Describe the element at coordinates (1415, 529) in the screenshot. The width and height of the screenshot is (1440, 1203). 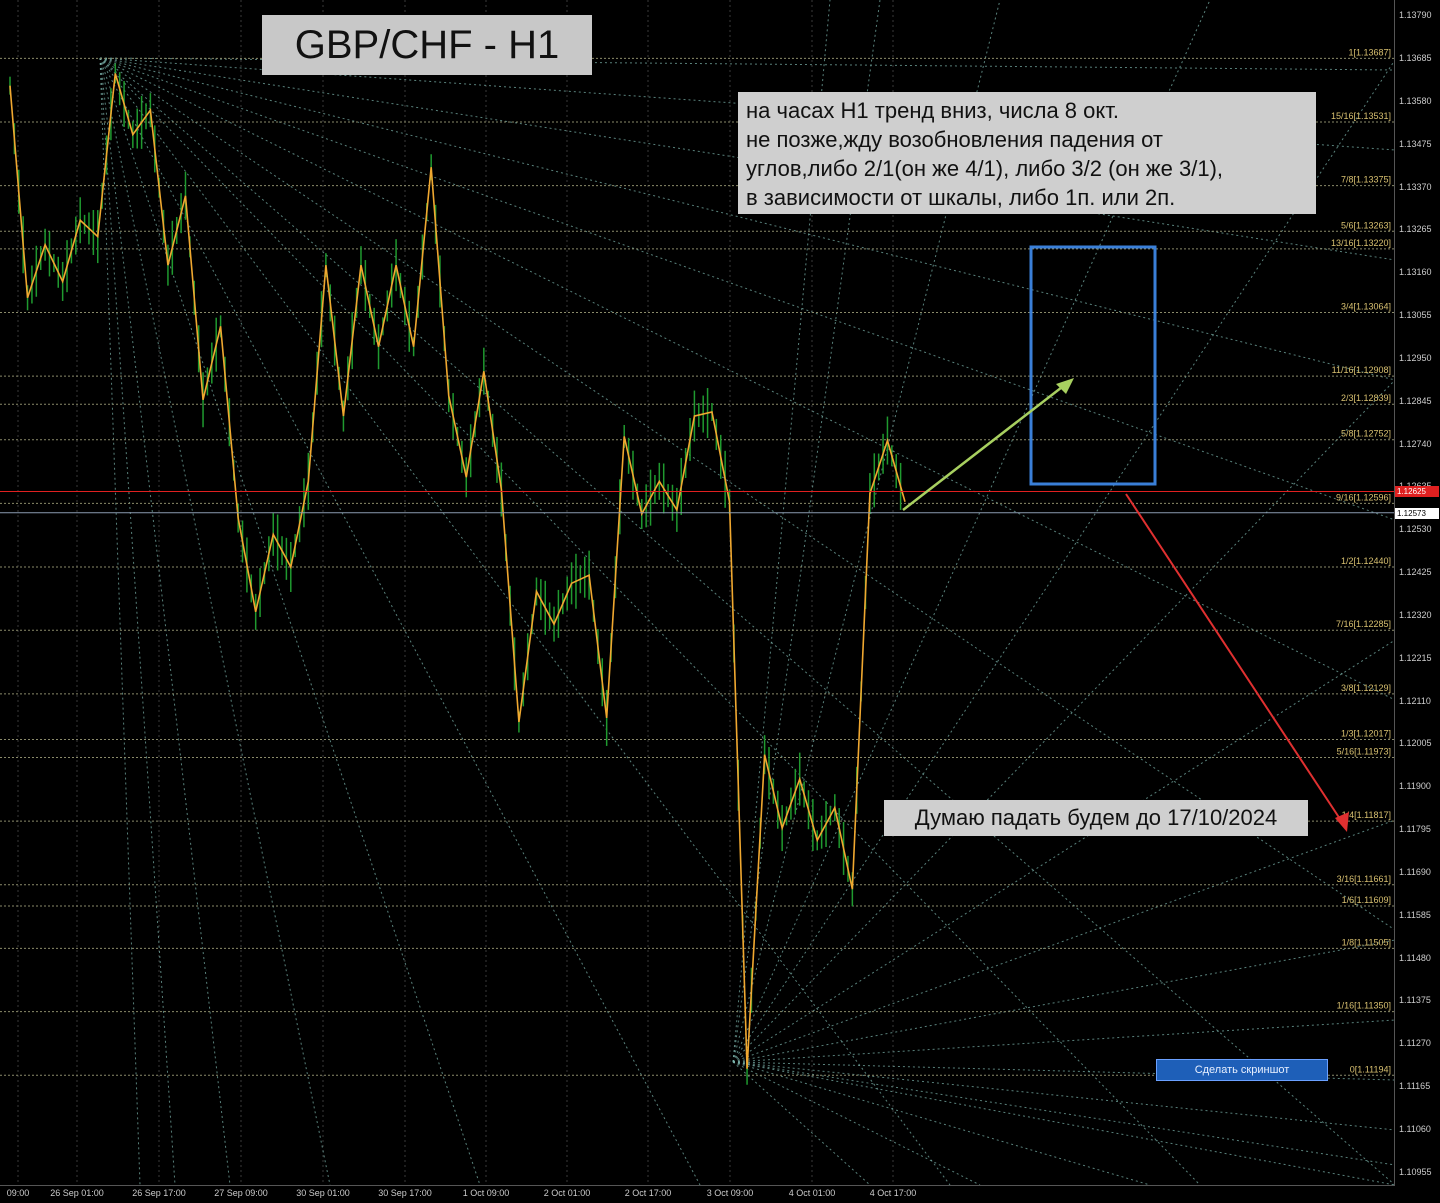
I see `price-tick-label: 1.12530` at that location.